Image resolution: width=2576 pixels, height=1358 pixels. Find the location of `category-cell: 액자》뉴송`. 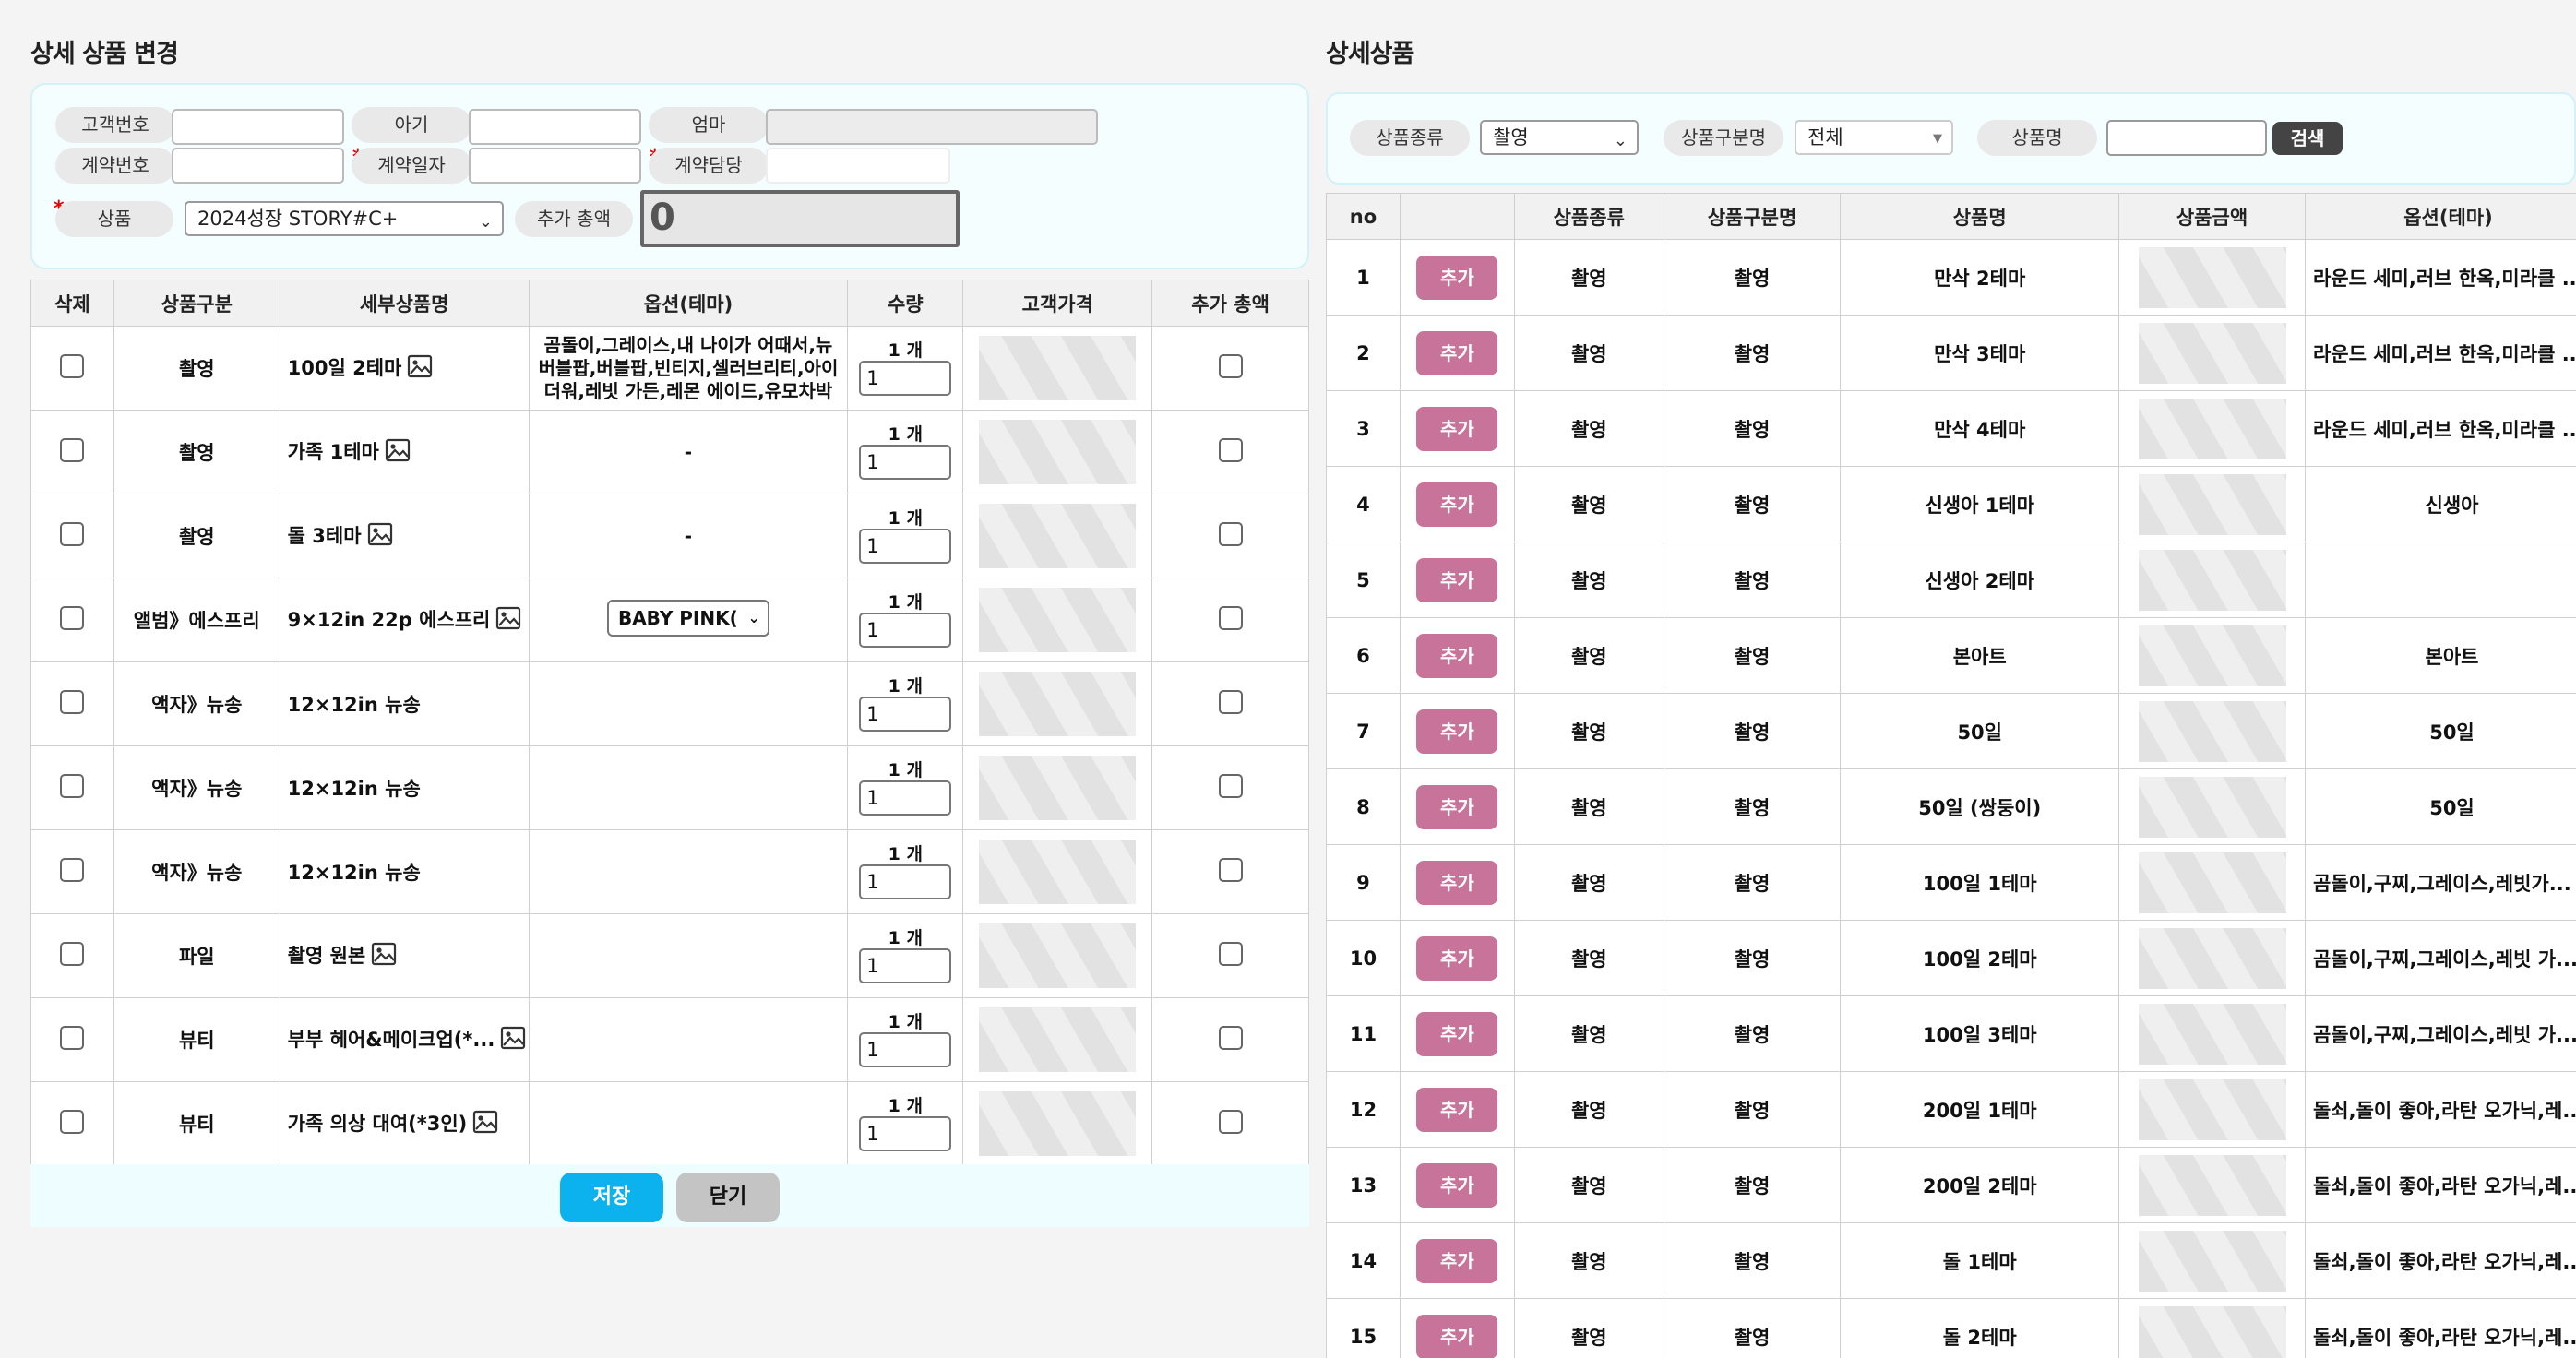

category-cell: 액자》뉴송 is located at coordinates (197, 787).